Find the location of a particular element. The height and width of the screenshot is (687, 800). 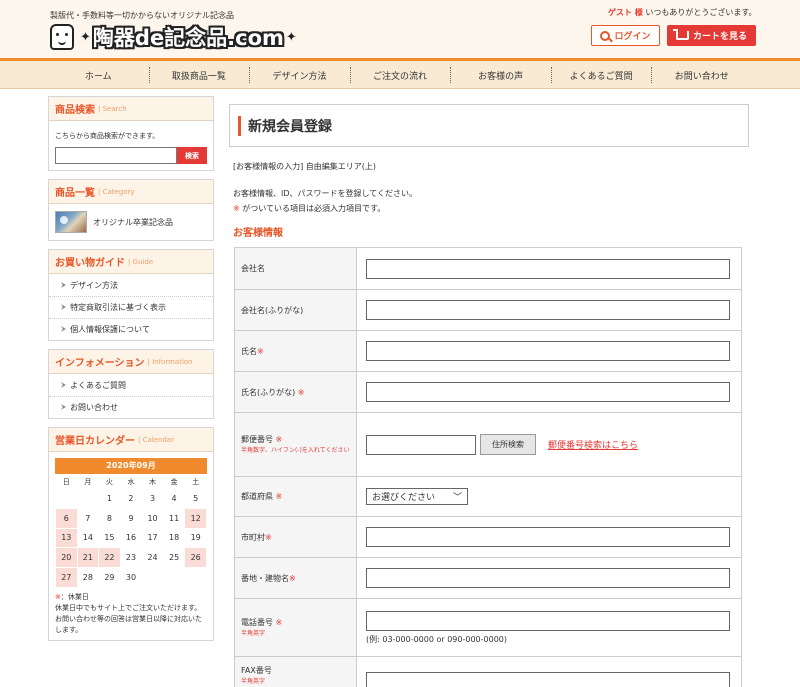

guide-link-design: デザイン方法 is located at coordinates (131, 285).